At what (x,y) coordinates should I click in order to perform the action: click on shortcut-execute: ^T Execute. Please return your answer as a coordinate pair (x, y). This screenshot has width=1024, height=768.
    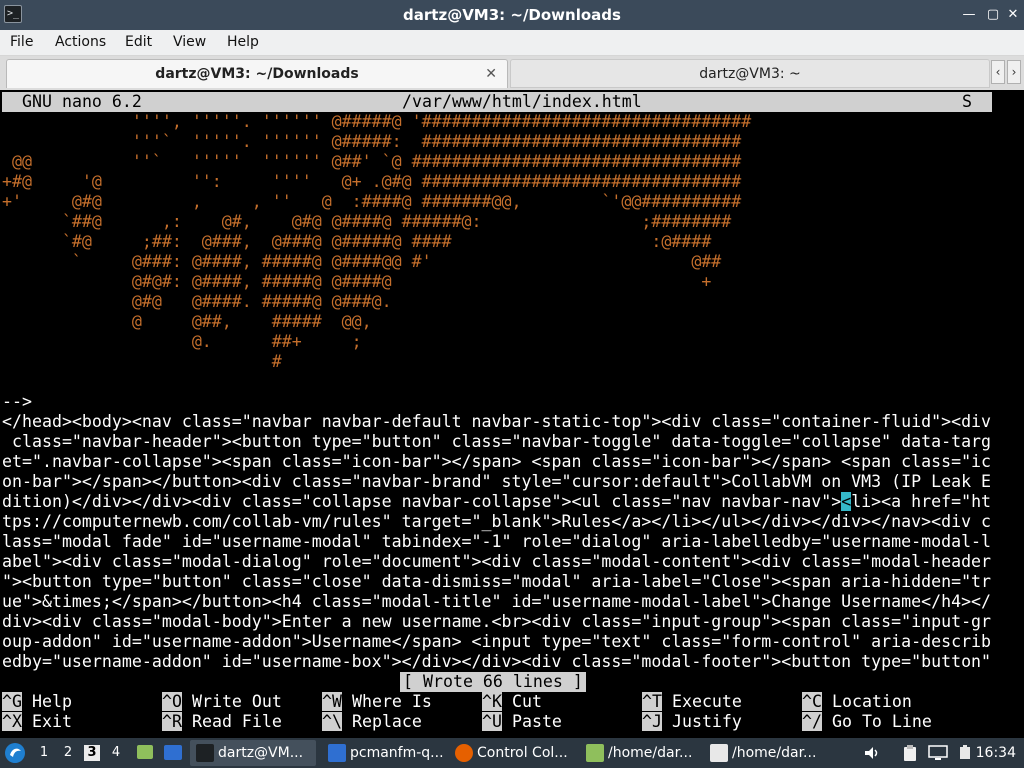
    Looking at the image, I should click on (692, 701).